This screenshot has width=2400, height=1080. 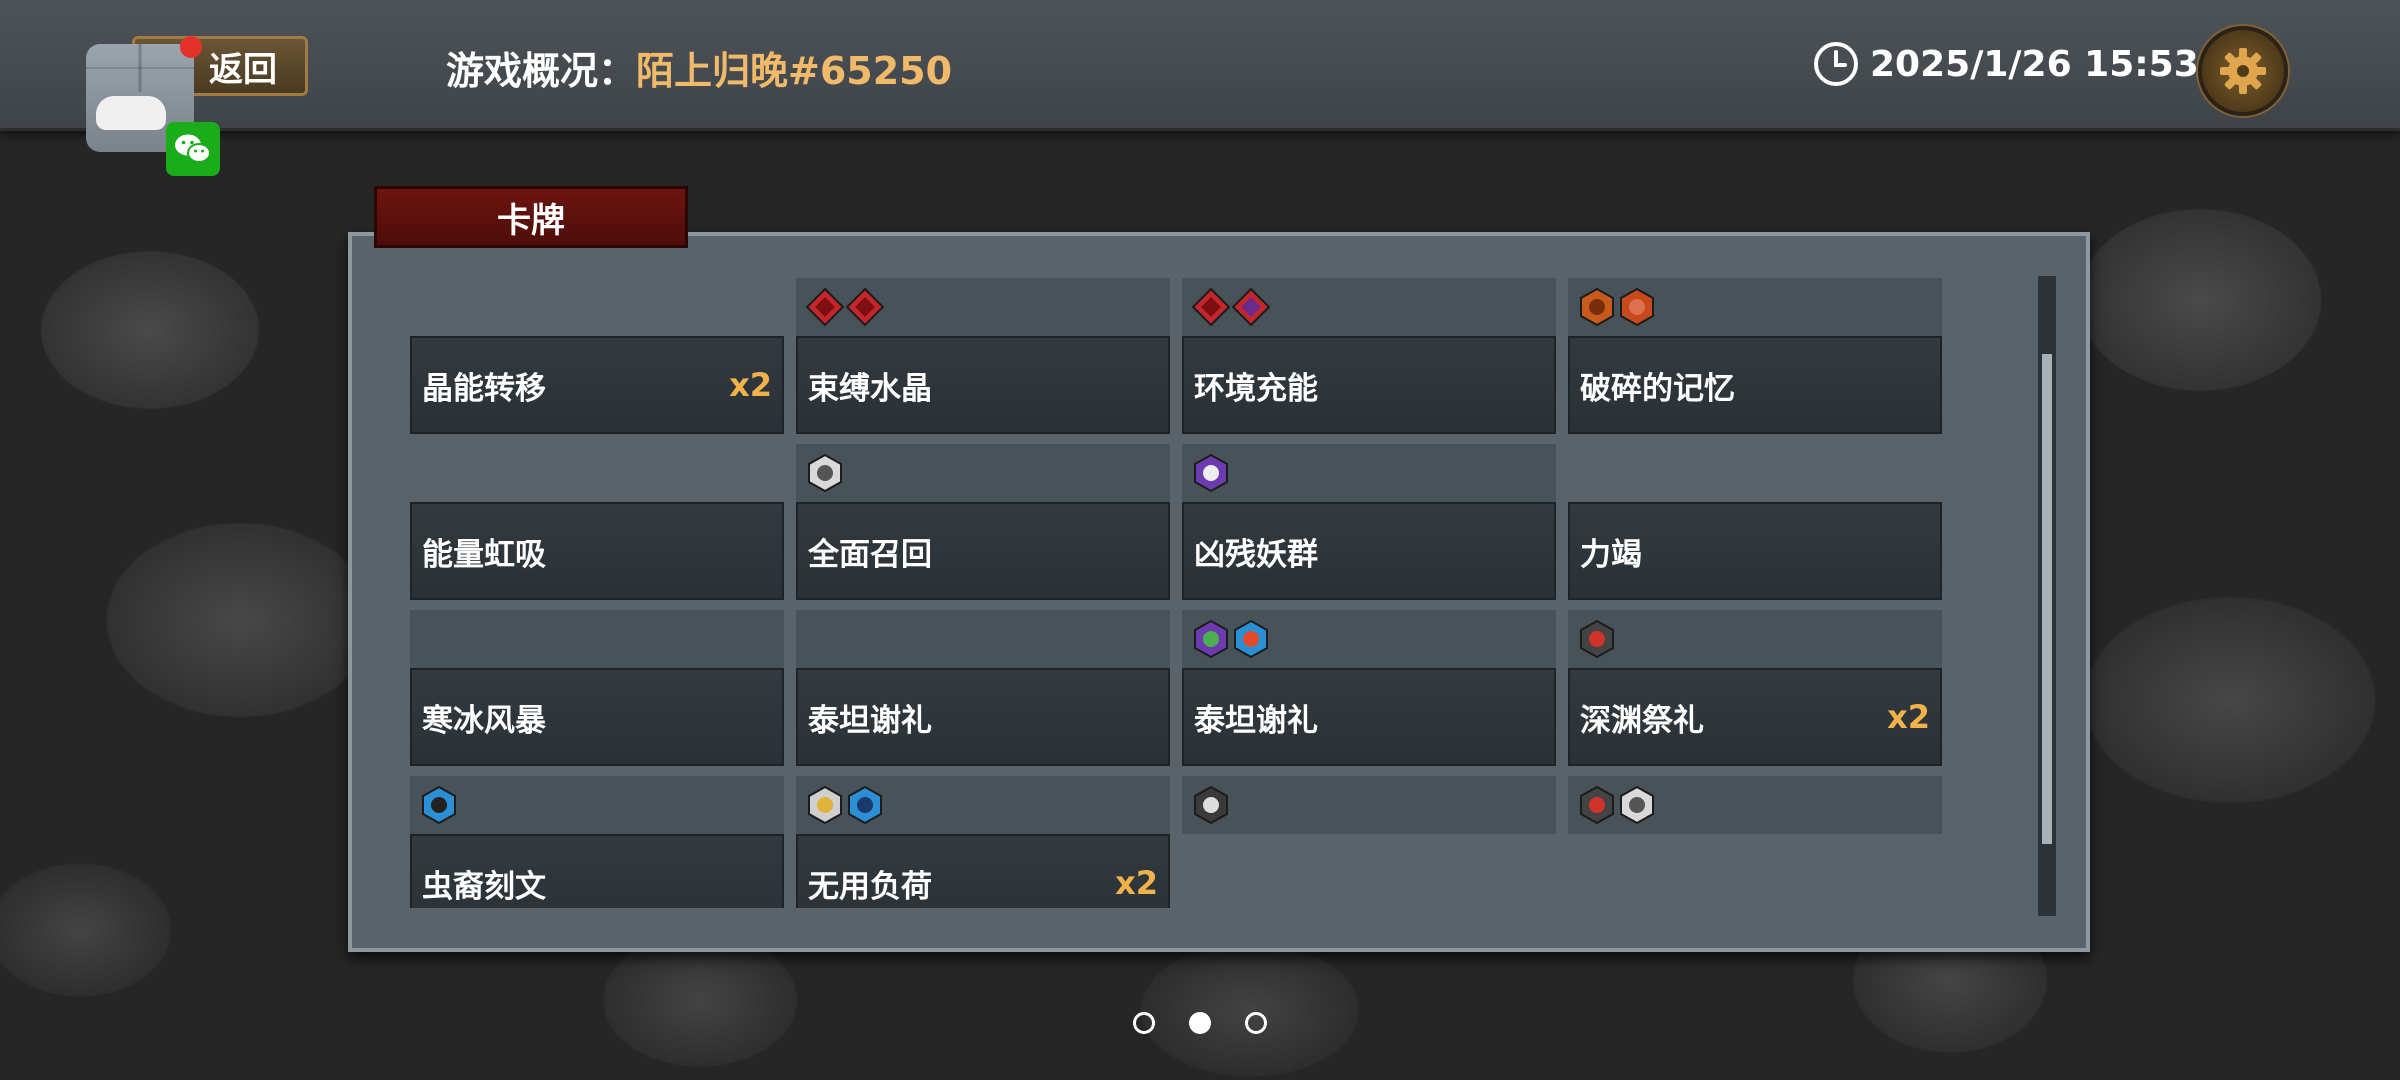 What do you see at coordinates (1369, 385) in the screenshot?
I see `card-name-box: 环境充能` at bounding box center [1369, 385].